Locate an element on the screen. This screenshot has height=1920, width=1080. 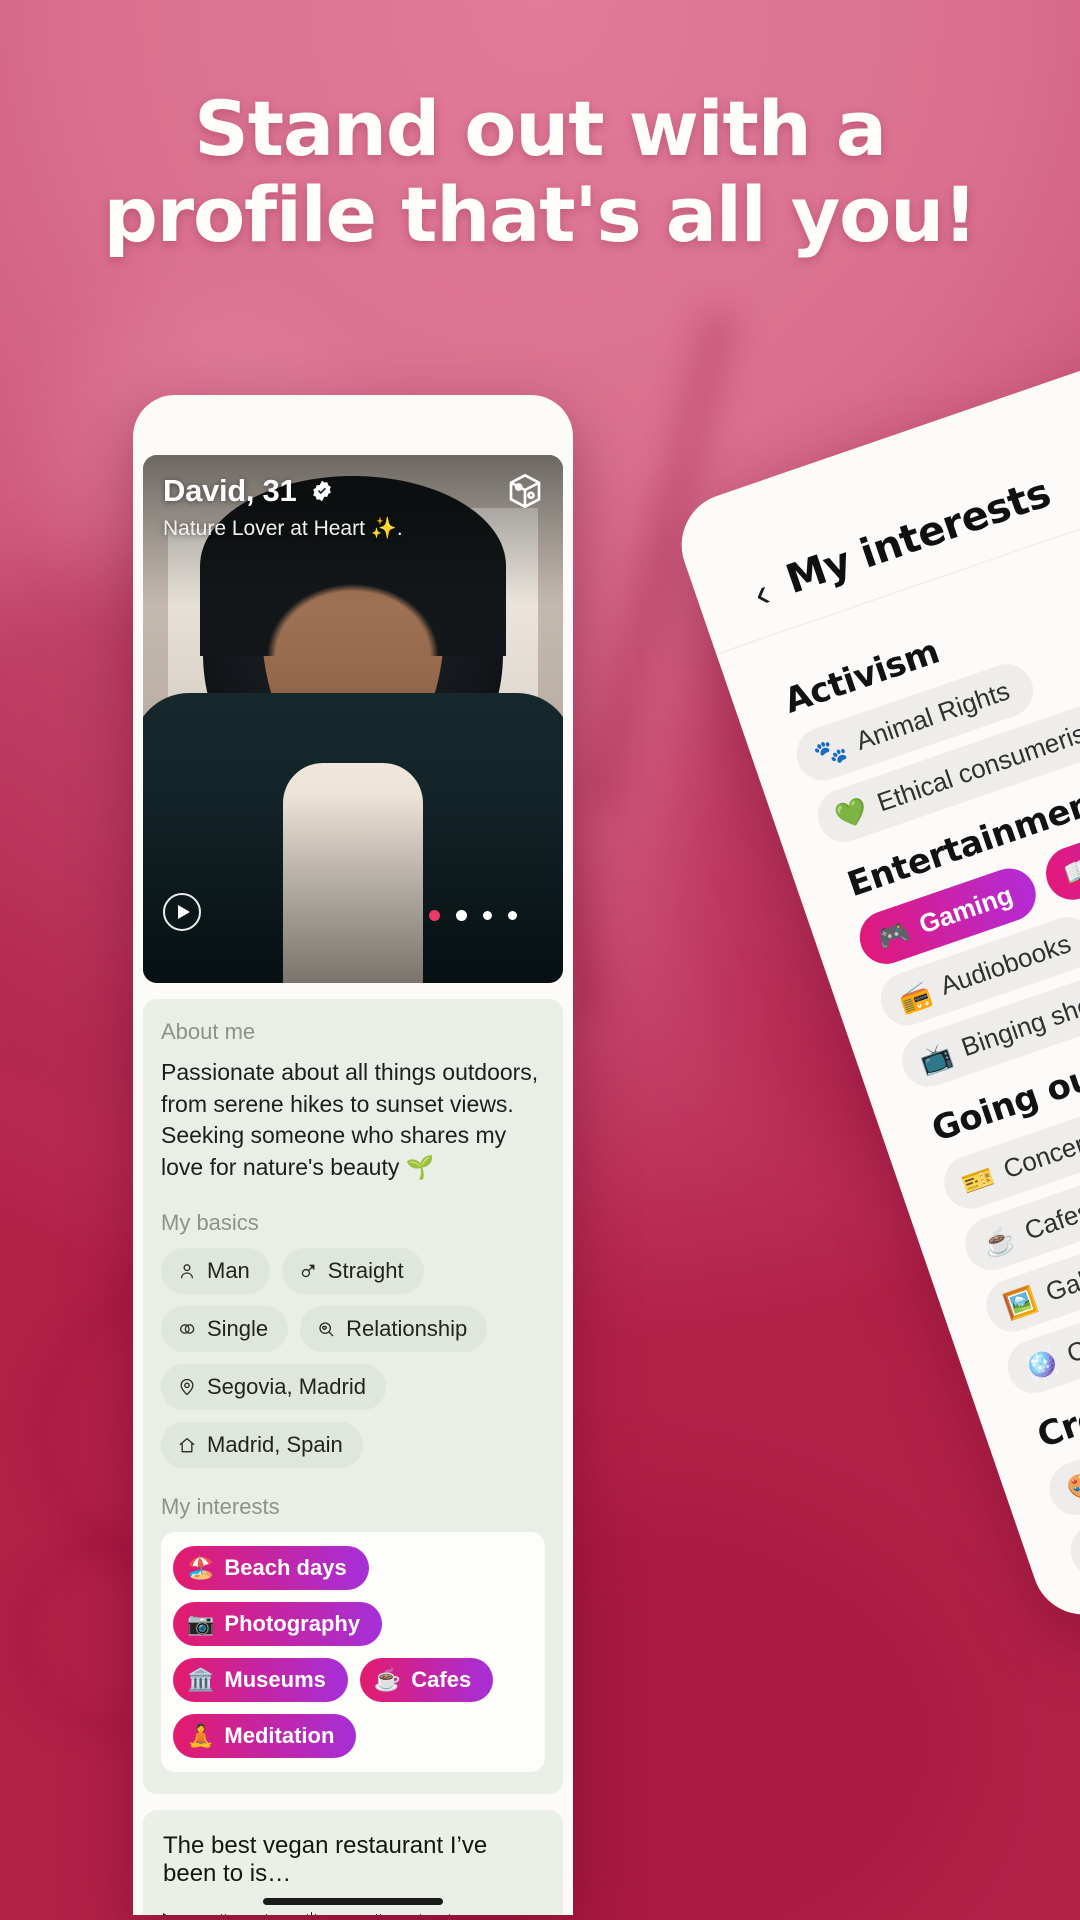
interest-option-emoji: 🖼️ is located at coordinates (1020, 1303).